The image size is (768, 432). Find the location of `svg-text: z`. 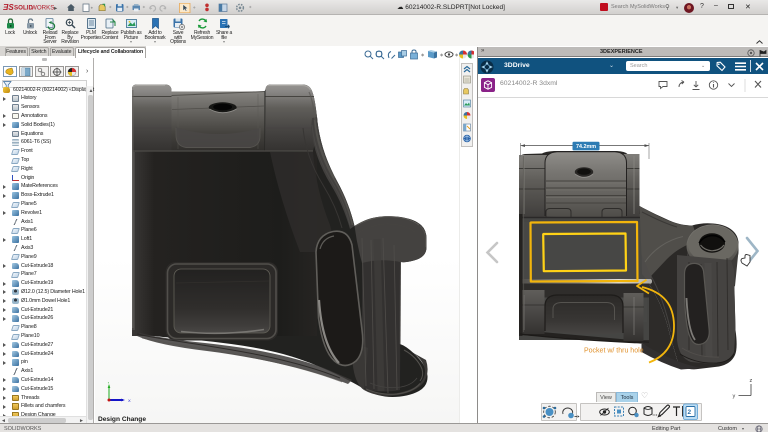

svg-text: z is located at coordinates (751, 381).